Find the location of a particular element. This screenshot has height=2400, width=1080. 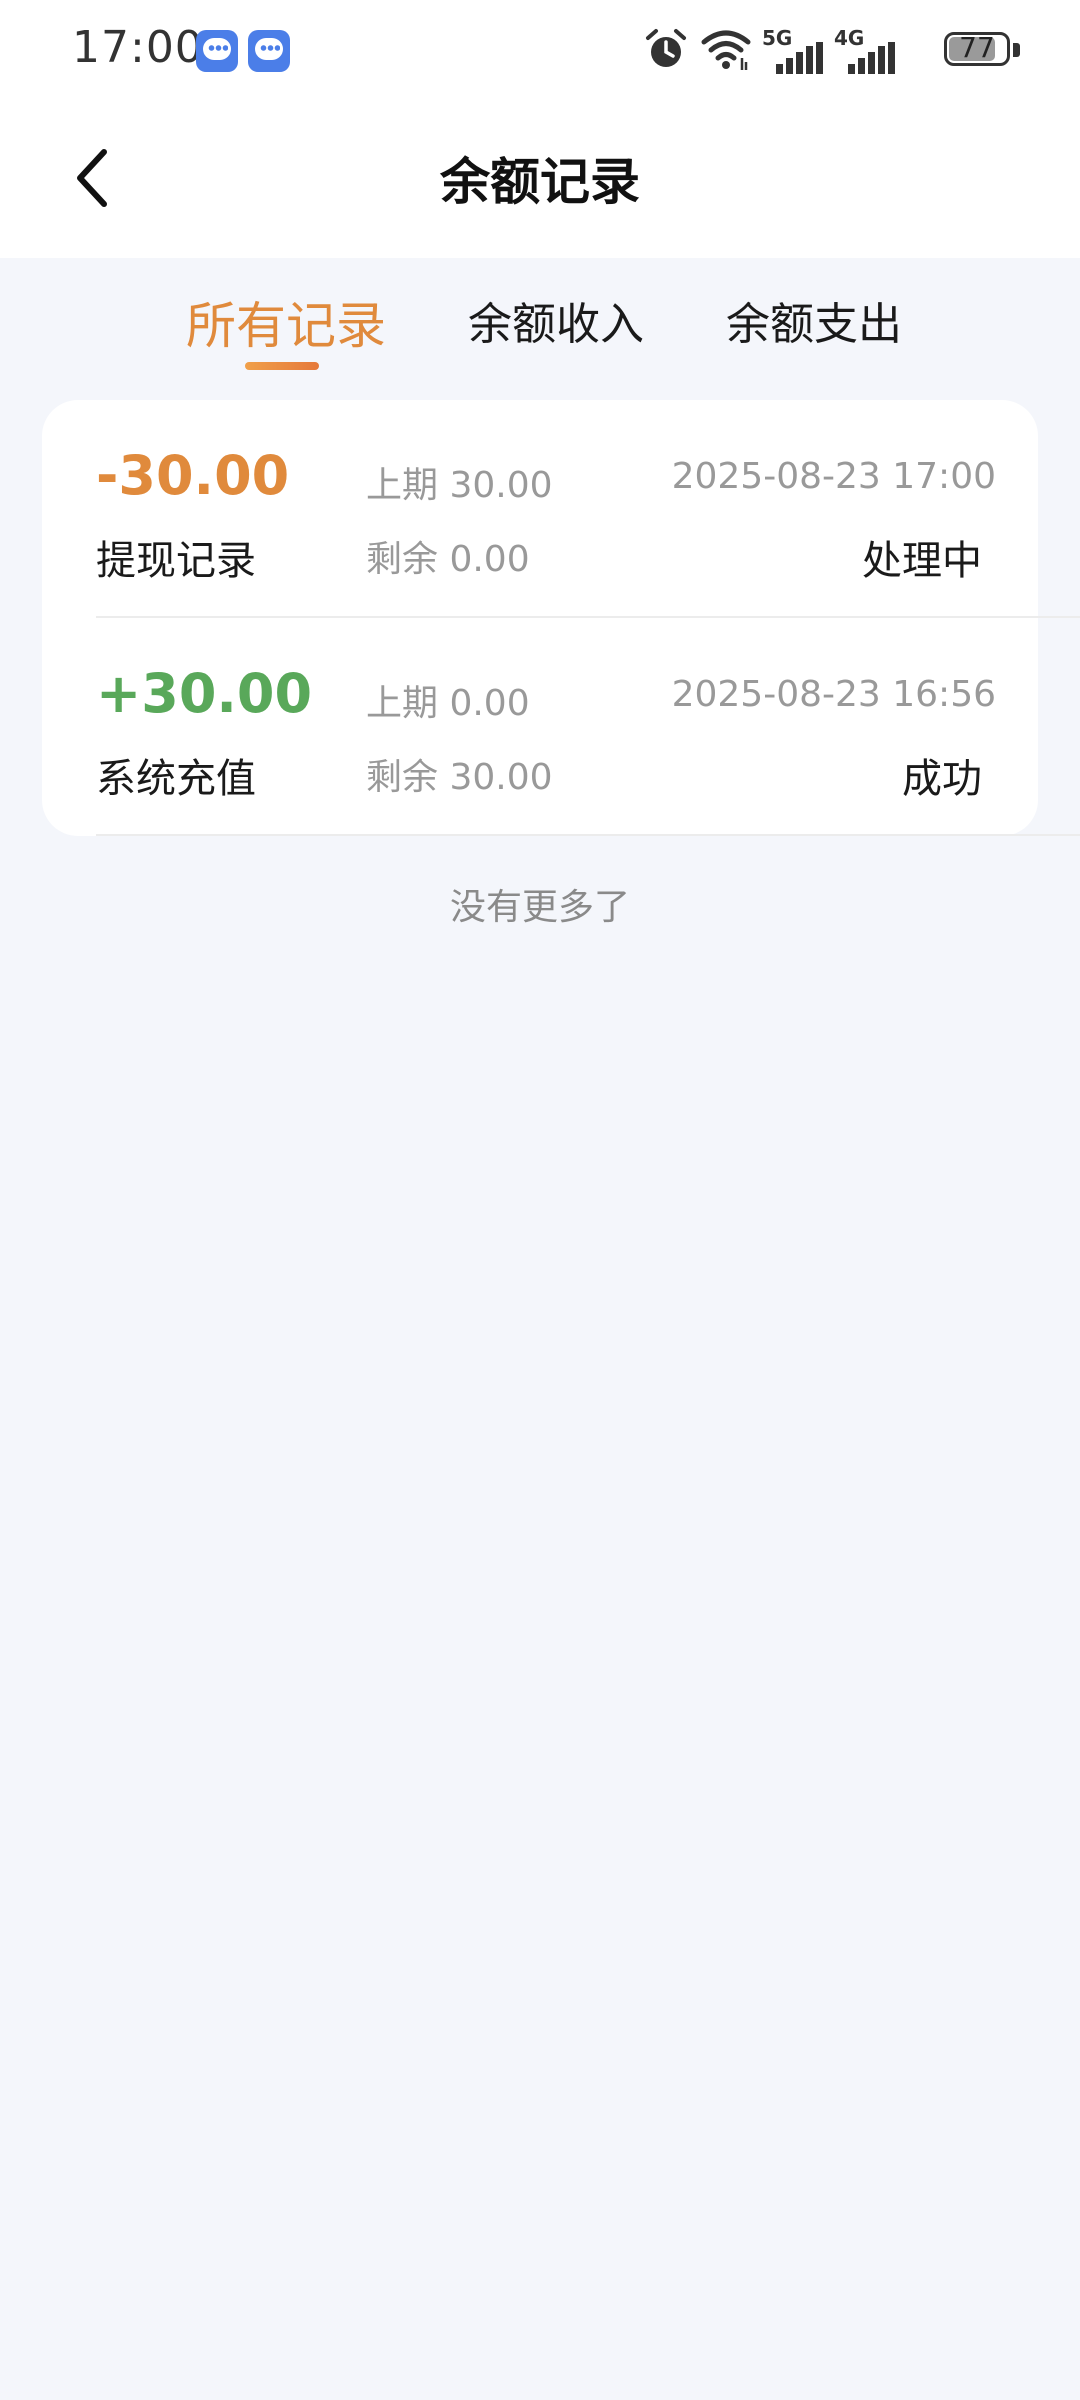

page-title: 余额记录 is located at coordinates (540, 182).